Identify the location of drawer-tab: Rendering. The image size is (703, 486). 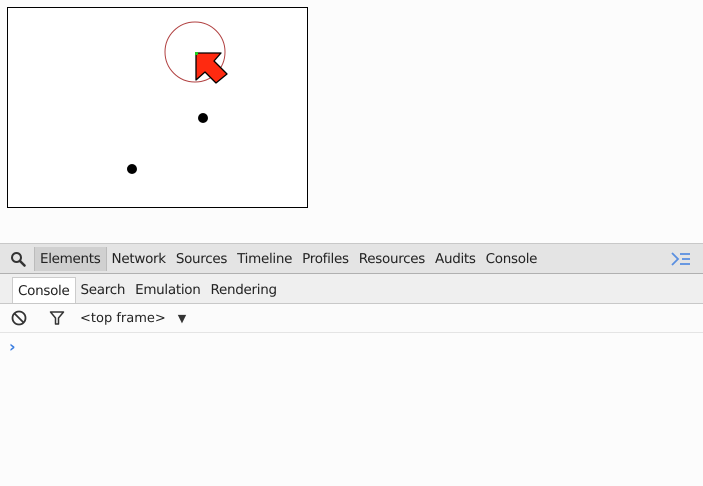
(244, 290).